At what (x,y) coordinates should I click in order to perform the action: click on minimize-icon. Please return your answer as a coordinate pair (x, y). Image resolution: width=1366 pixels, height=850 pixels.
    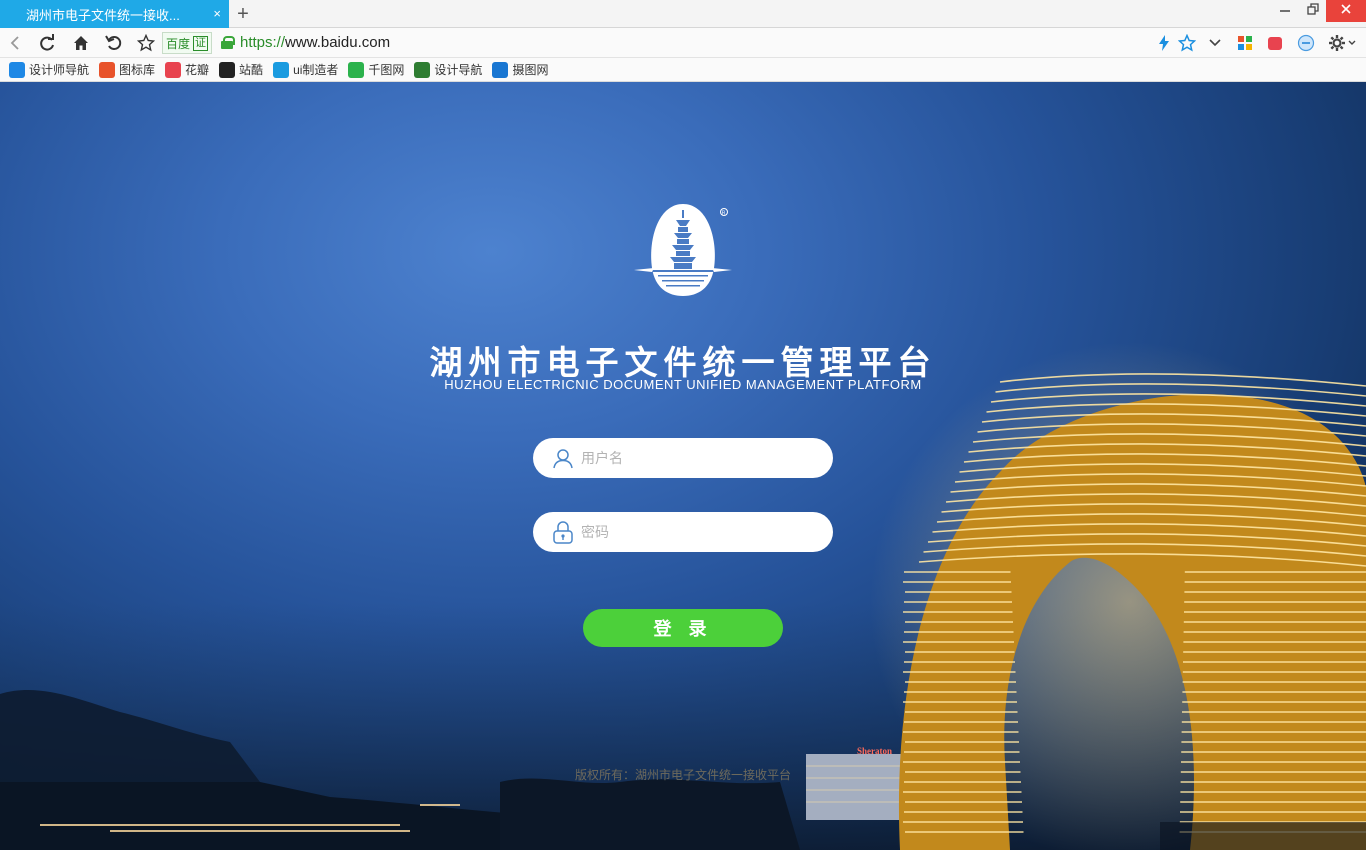
    Looking at the image, I should click on (1285, 11).